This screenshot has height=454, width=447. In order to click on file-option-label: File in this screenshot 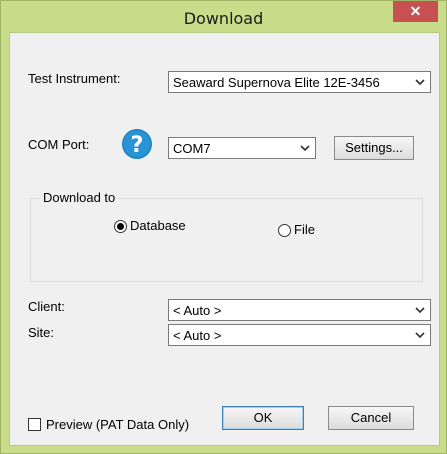, I will do `click(304, 229)`.